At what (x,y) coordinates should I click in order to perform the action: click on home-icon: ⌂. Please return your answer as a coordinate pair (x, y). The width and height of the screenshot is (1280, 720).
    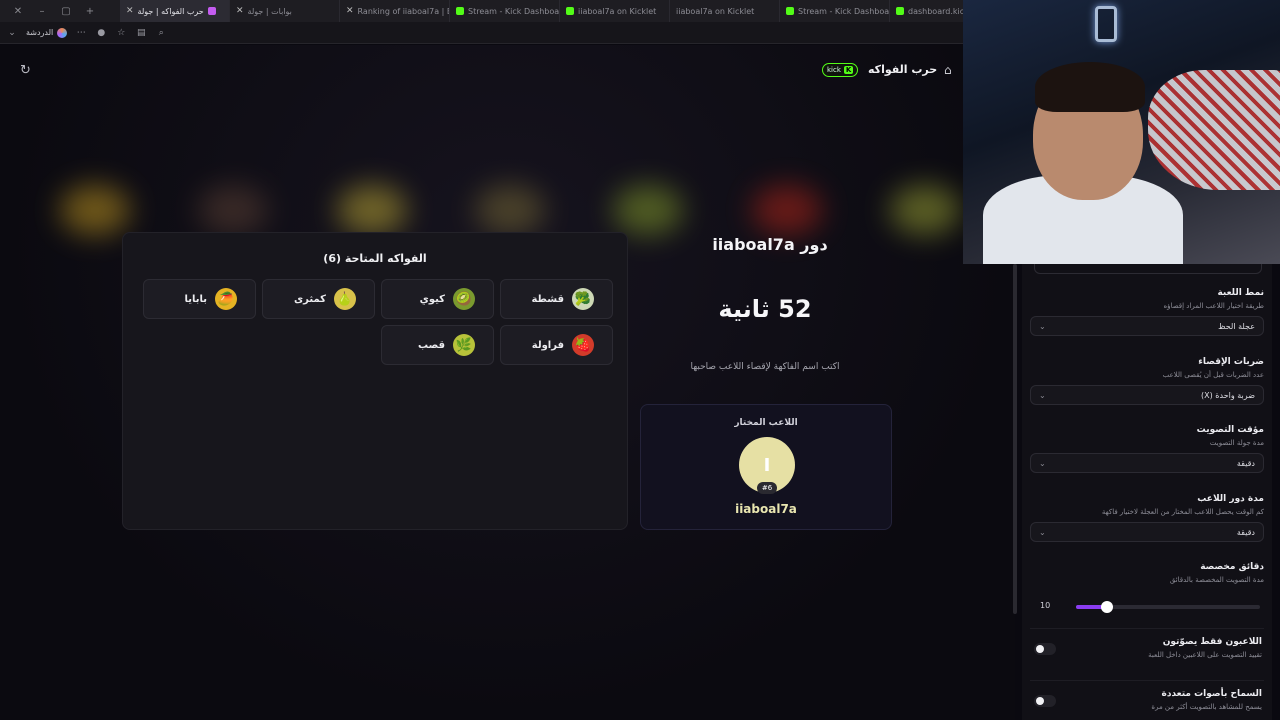
    Looking at the image, I should click on (948, 70).